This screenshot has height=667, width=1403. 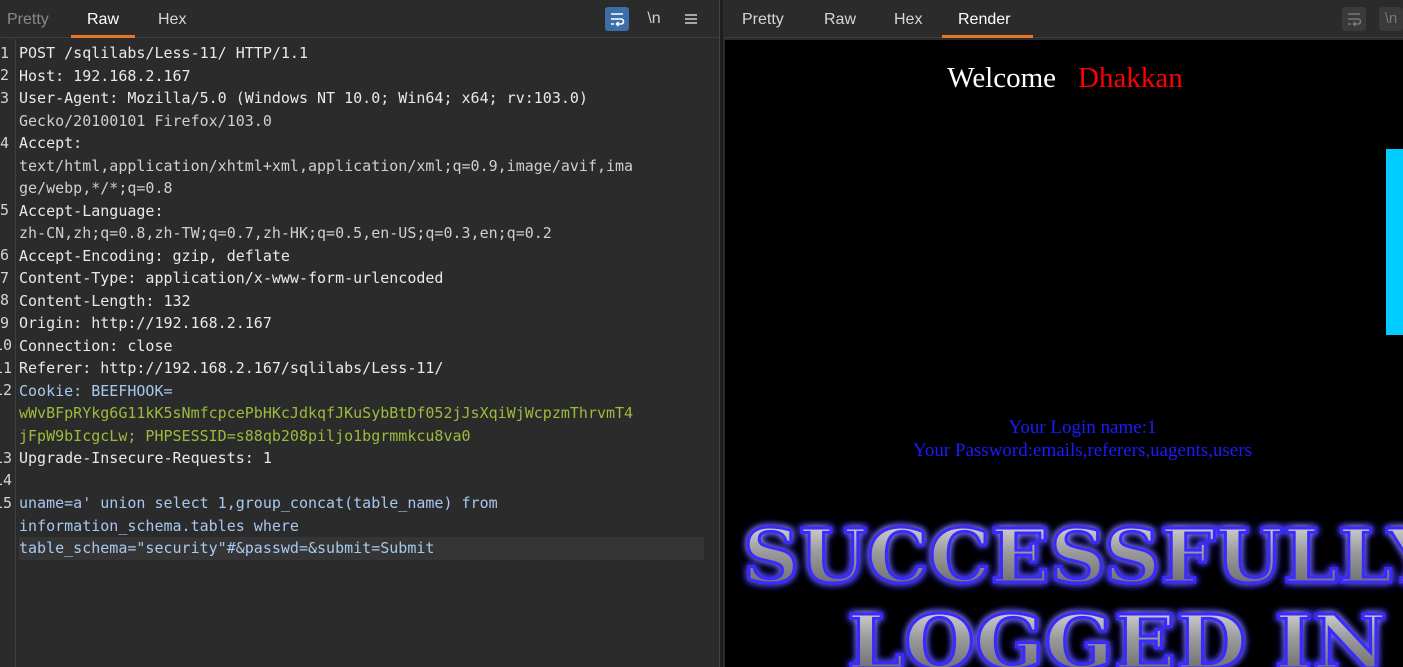 I want to click on login-name-text: Your Login name:1, so click(x=1082, y=427).